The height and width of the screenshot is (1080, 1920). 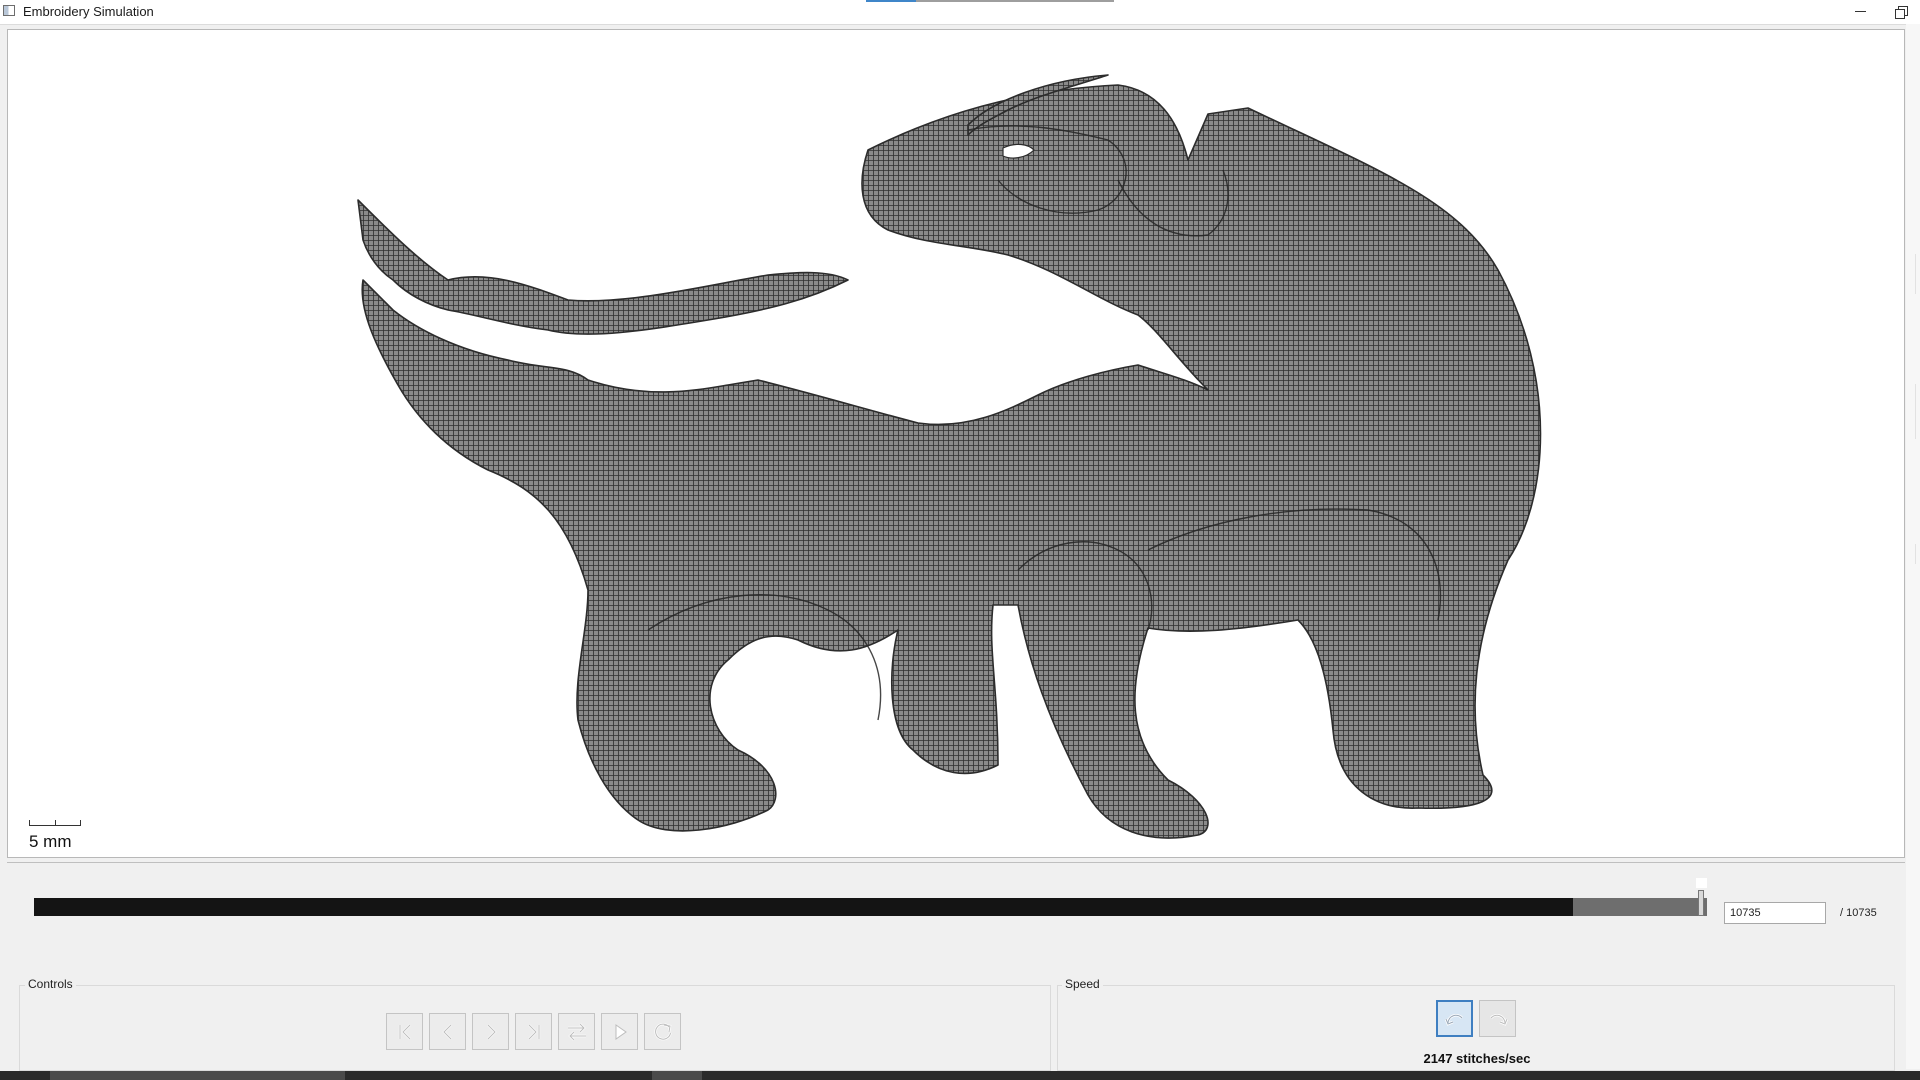 I want to click on slider-thumb, so click(x=1701, y=903).